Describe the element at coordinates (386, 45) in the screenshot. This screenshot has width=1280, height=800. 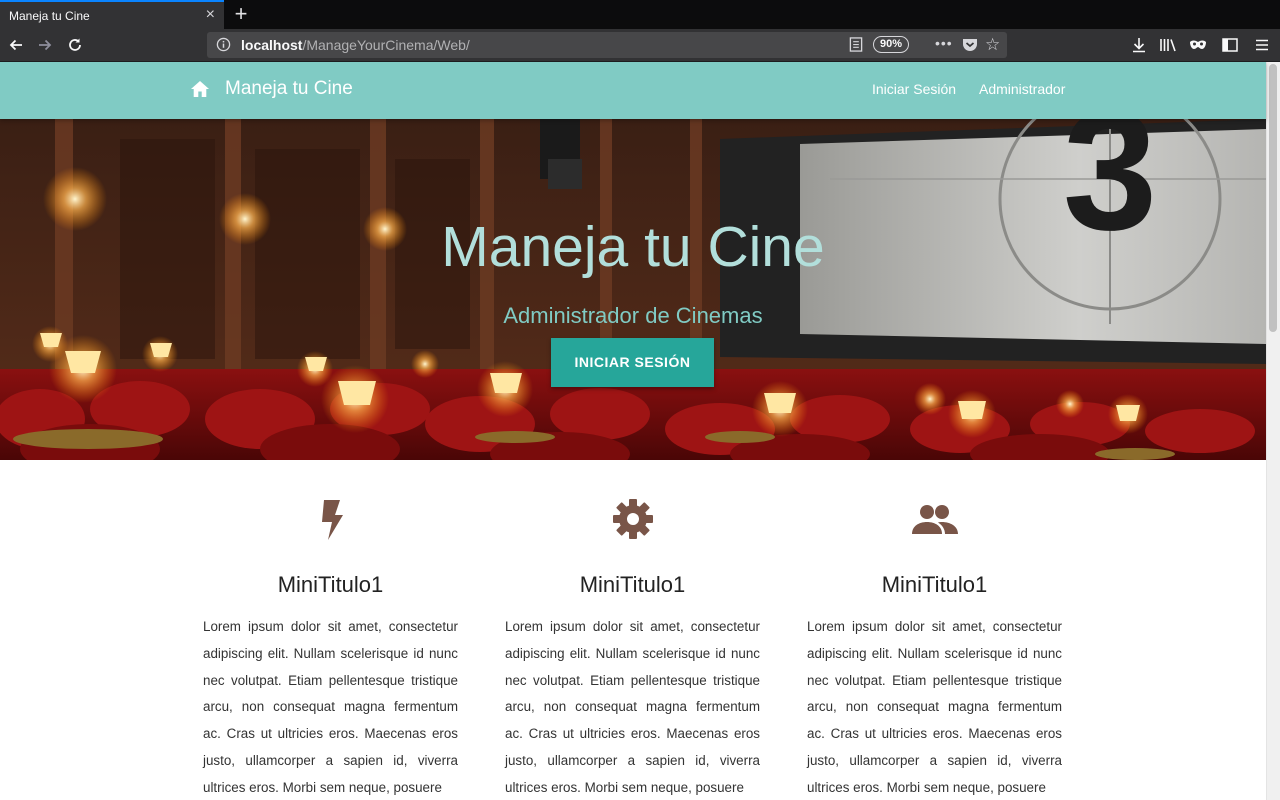
I see `url-path: /ManageYourCinema/Web/` at that location.